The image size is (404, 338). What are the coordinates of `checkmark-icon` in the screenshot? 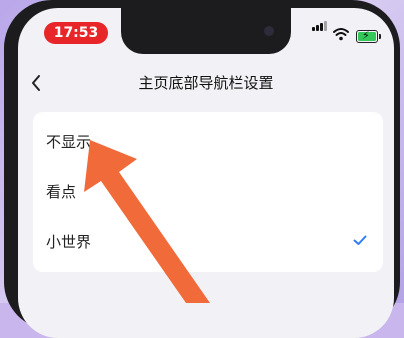 It's located at (360, 240).